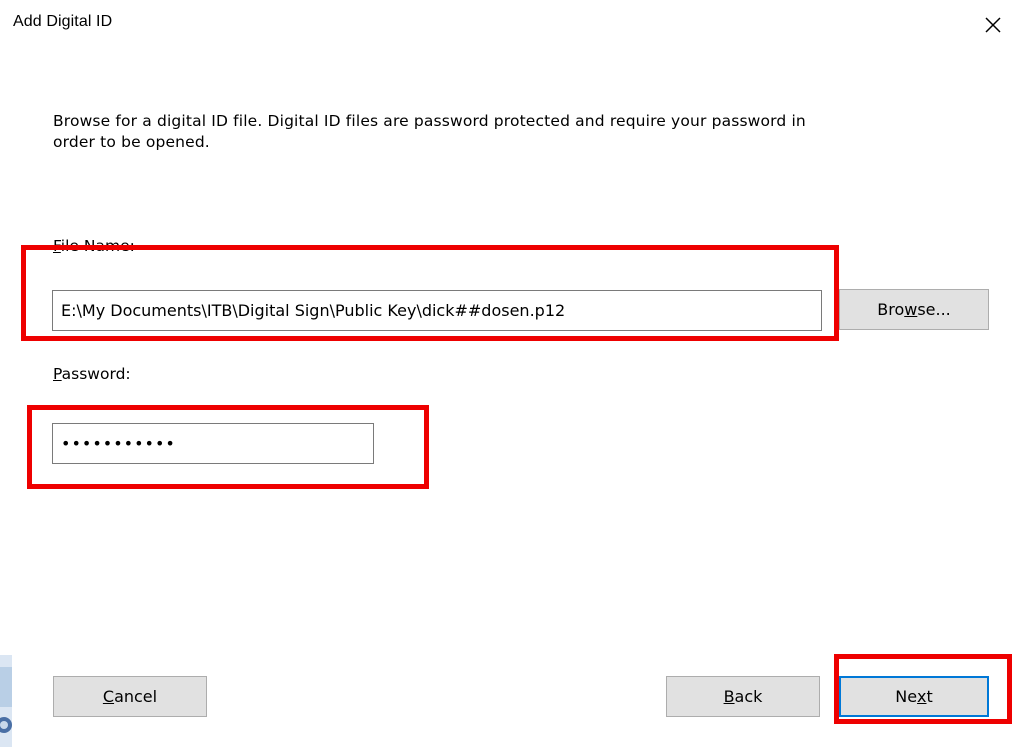 The image size is (1020, 747). I want to click on seal-logo-icon, so click(6, 701).